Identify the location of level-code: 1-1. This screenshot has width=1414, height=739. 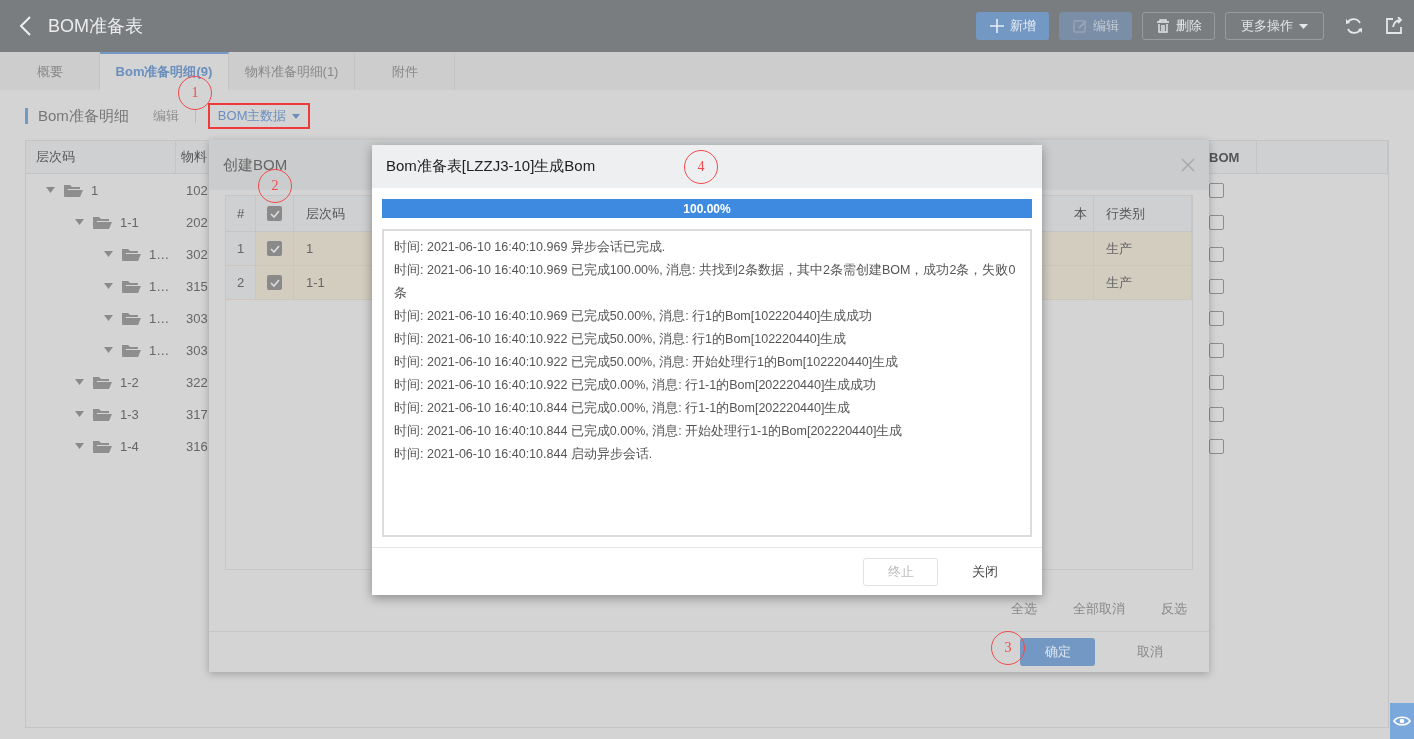
(129, 222).